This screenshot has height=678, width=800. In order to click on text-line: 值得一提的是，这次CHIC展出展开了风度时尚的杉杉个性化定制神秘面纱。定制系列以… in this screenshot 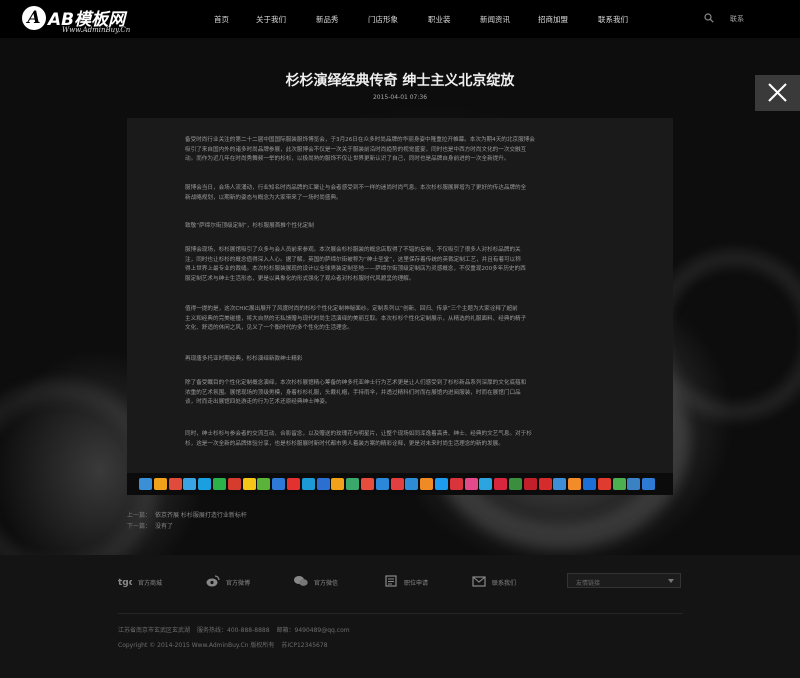, I will do `click(351, 309)`.